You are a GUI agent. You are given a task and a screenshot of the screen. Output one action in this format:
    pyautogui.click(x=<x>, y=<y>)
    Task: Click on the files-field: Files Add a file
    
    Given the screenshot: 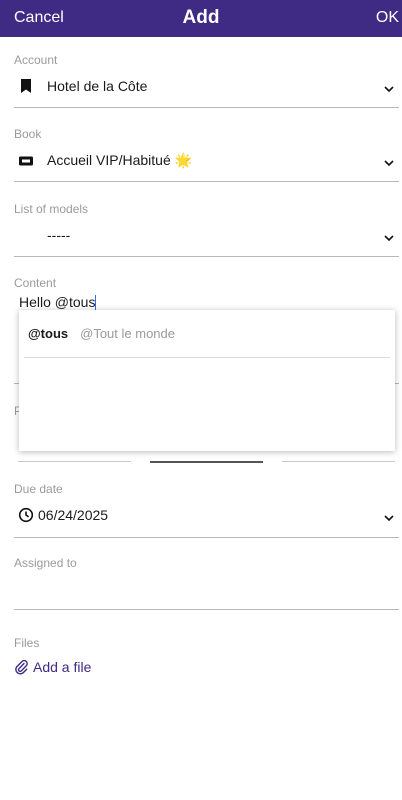 What is the action you would take?
    pyautogui.click(x=206, y=658)
    